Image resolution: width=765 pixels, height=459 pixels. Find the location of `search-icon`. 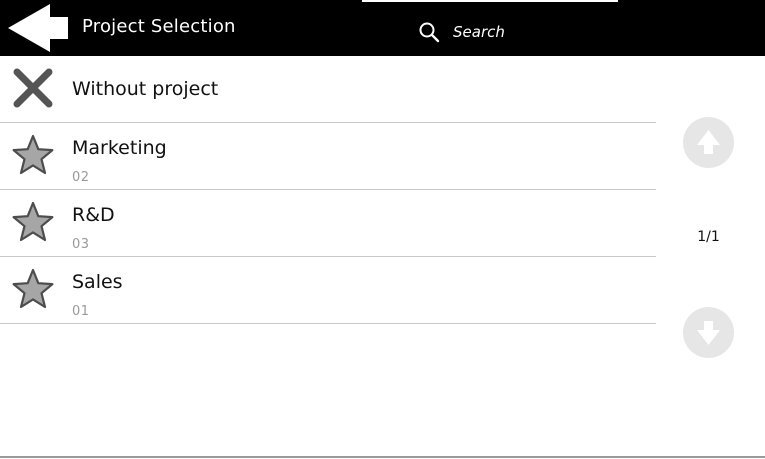

search-icon is located at coordinates (429, 32).